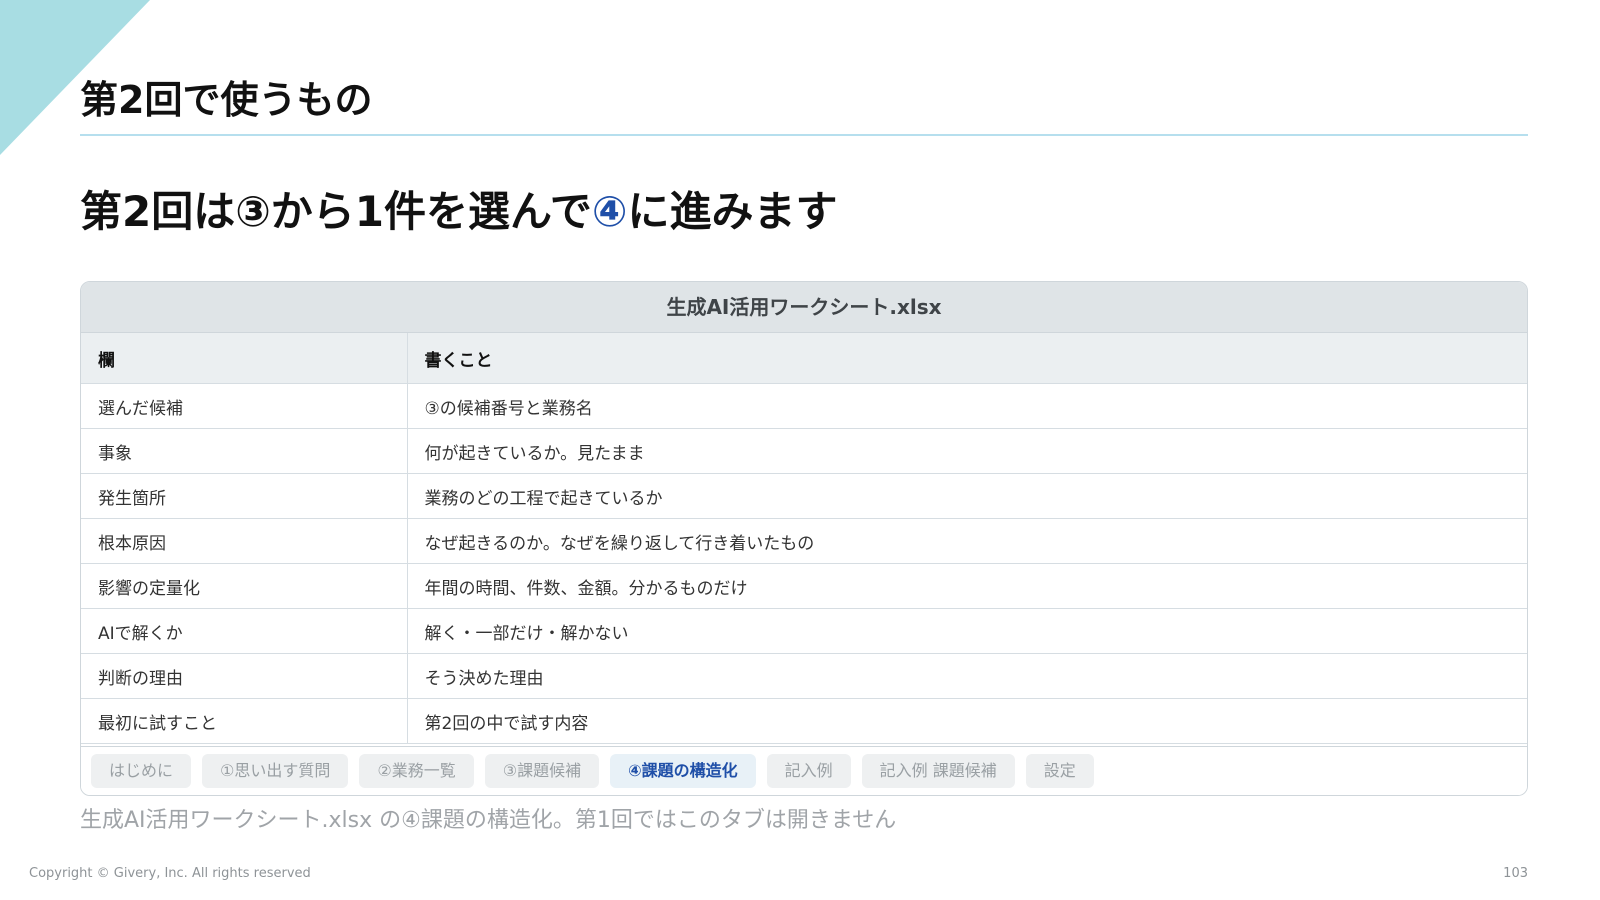  What do you see at coordinates (967, 358) in the screenshot?
I see `column-header-content: 書くこと` at bounding box center [967, 358].